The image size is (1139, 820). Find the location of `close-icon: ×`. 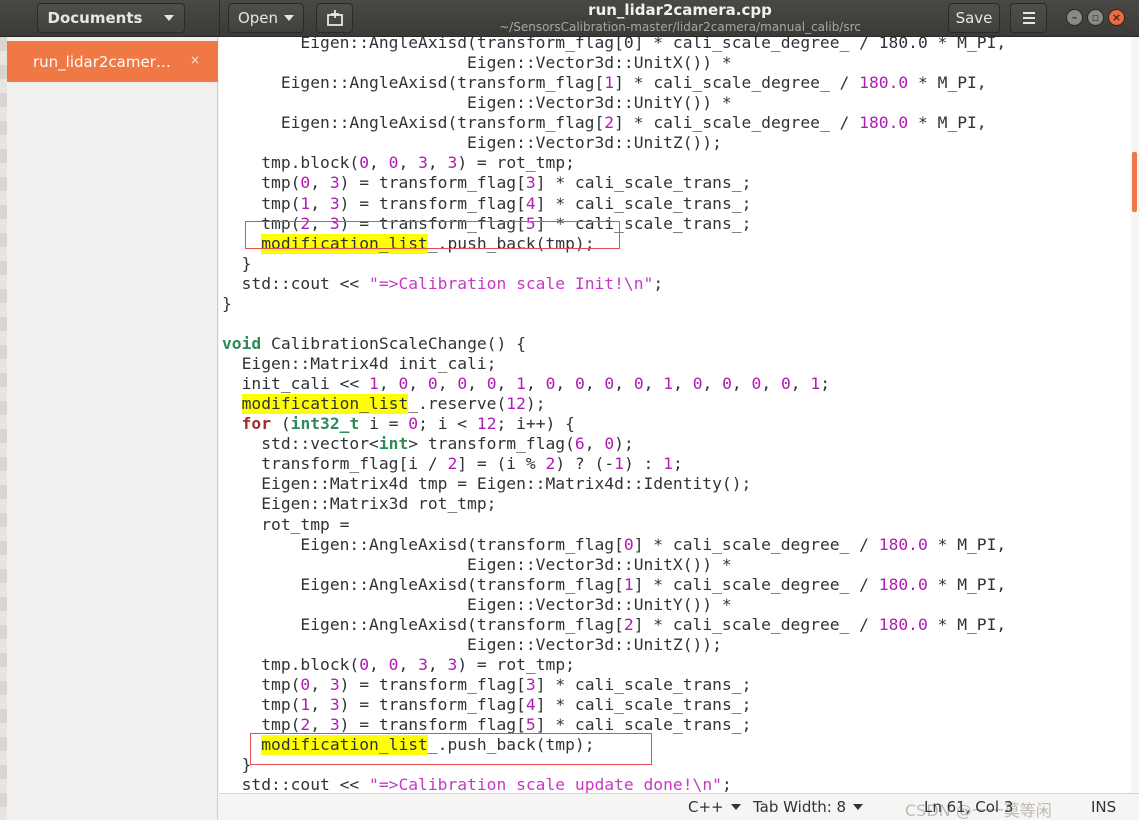

close-icon: × is located at coordinates (1116, 17).